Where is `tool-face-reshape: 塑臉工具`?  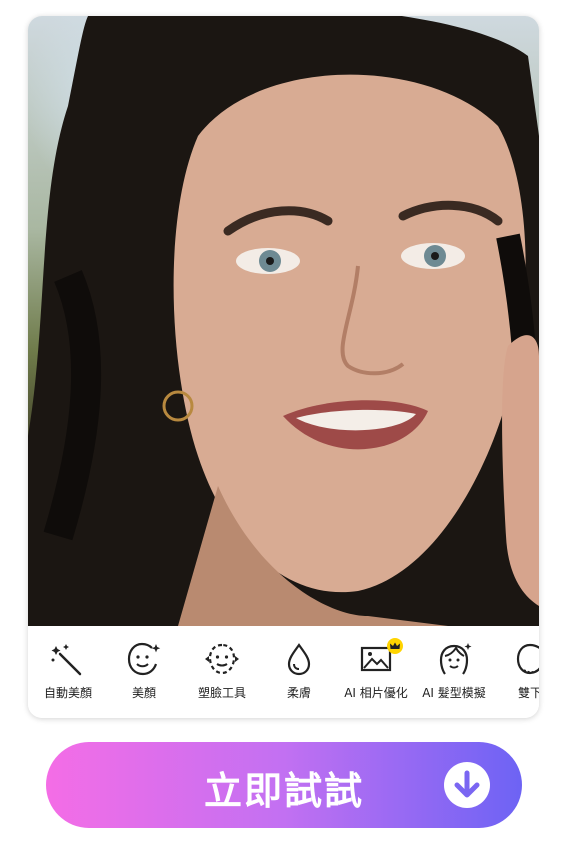
tool-face-reshape: 塑臉工具 is located at coordinates (222, 671).